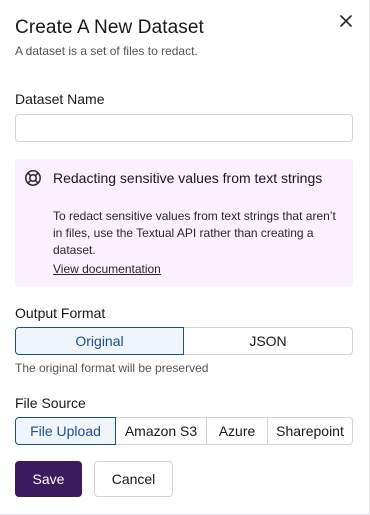 The width and height of the screenshot is (370, 515). Describe the element at coordinates (268, 341) in the screenshot. I see `output-format-json: JSON` at that location.